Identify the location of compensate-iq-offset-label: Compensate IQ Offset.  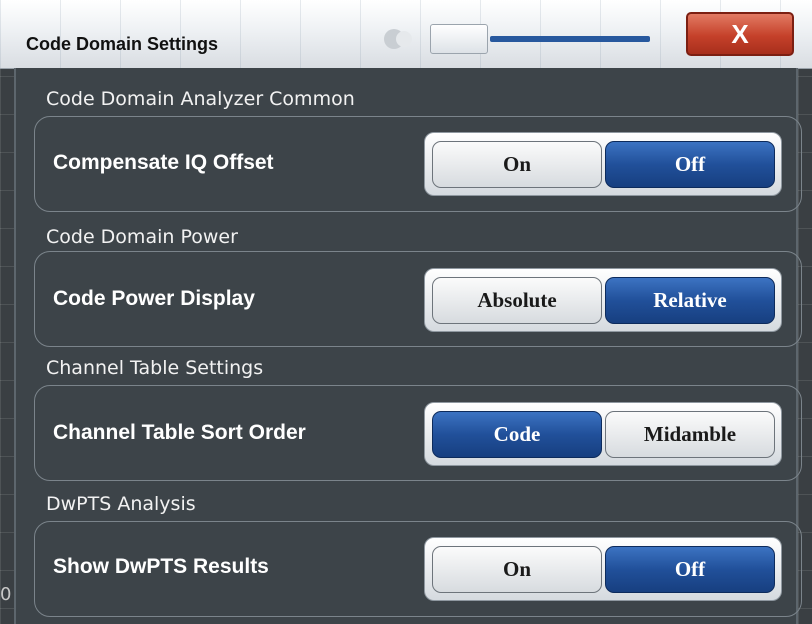
(163, 162).